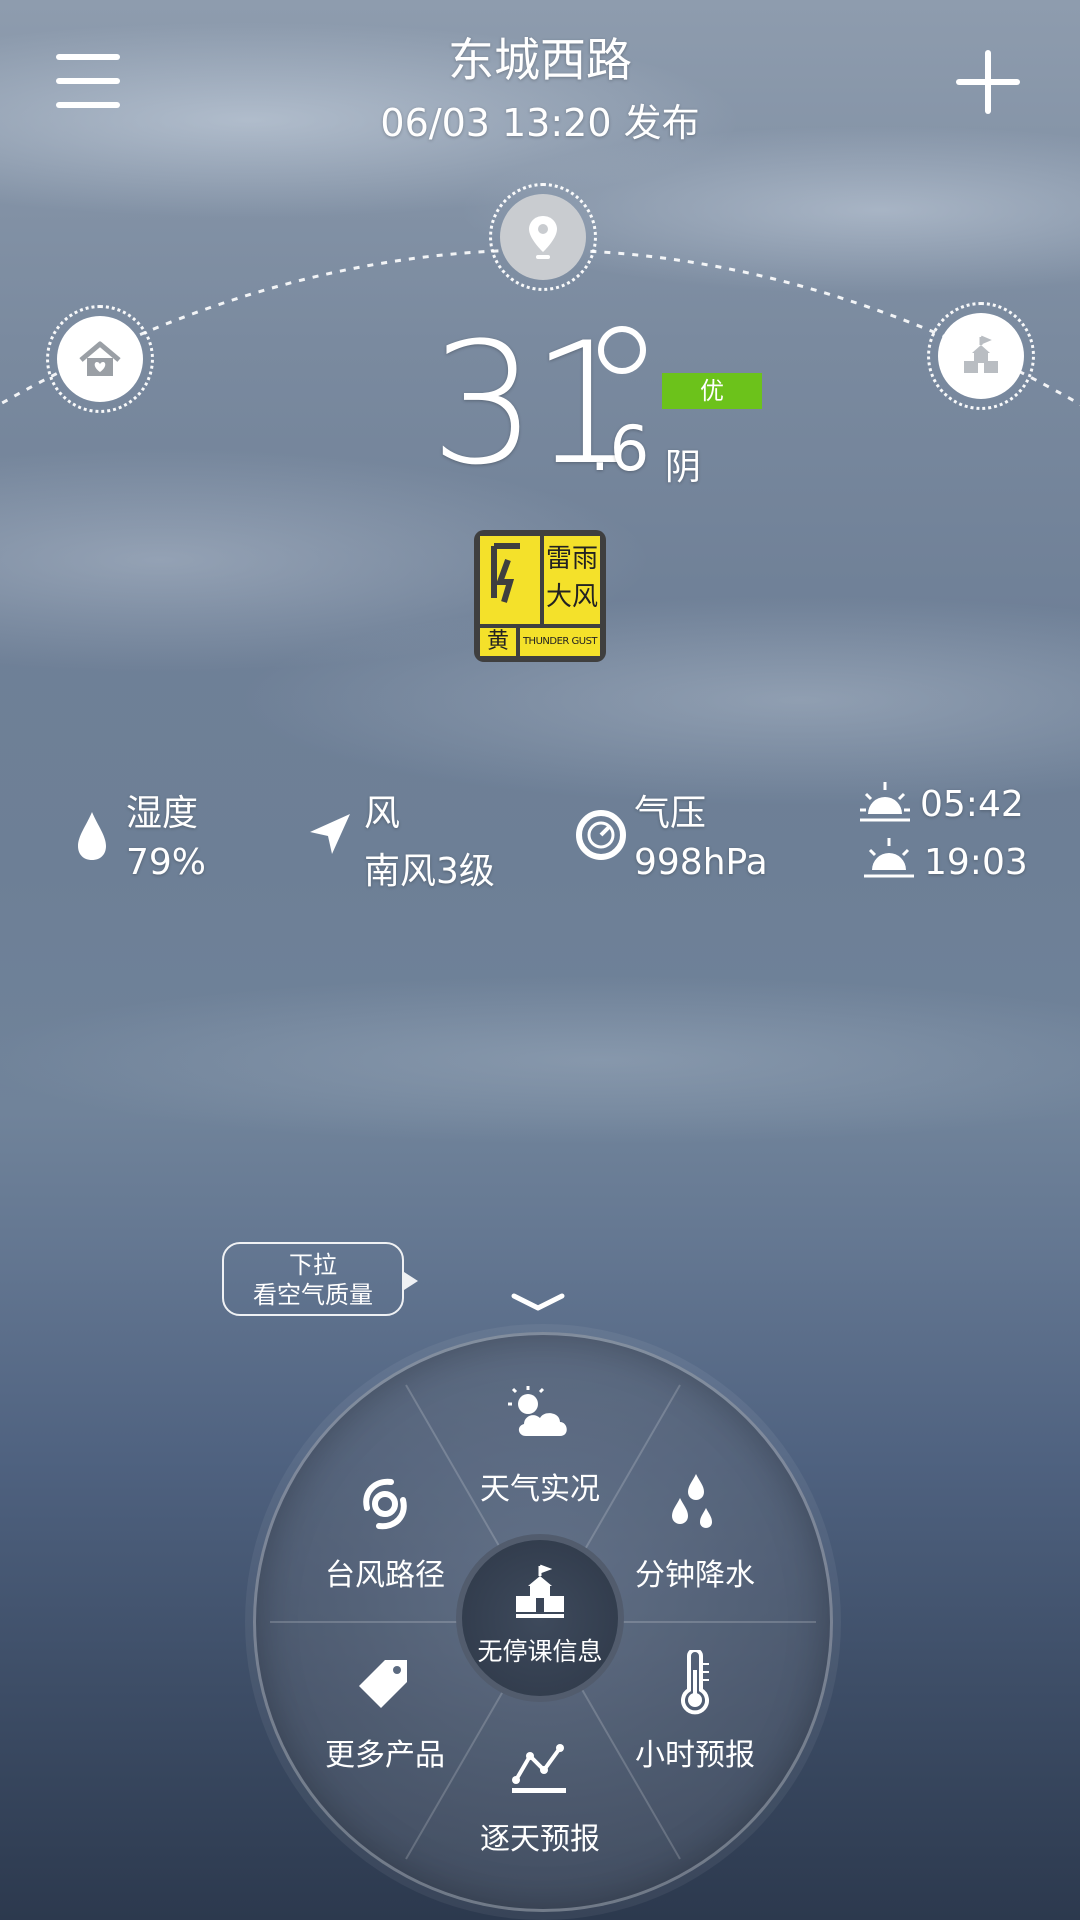 This screenshot has width=1080, height=1920. Describe the element at coordinates (695, 1755) in the screenshot. I see `menu-item-label: 小时预报` at that location.